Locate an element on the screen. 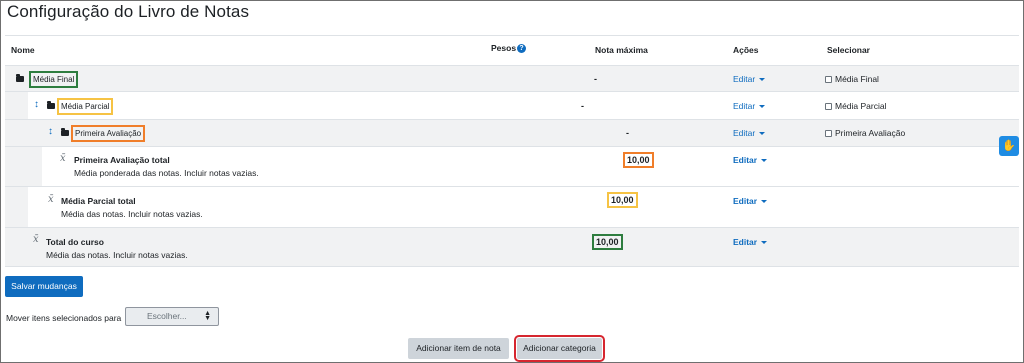  total-name: Média Parcial total is located at coordinates (98, 201).